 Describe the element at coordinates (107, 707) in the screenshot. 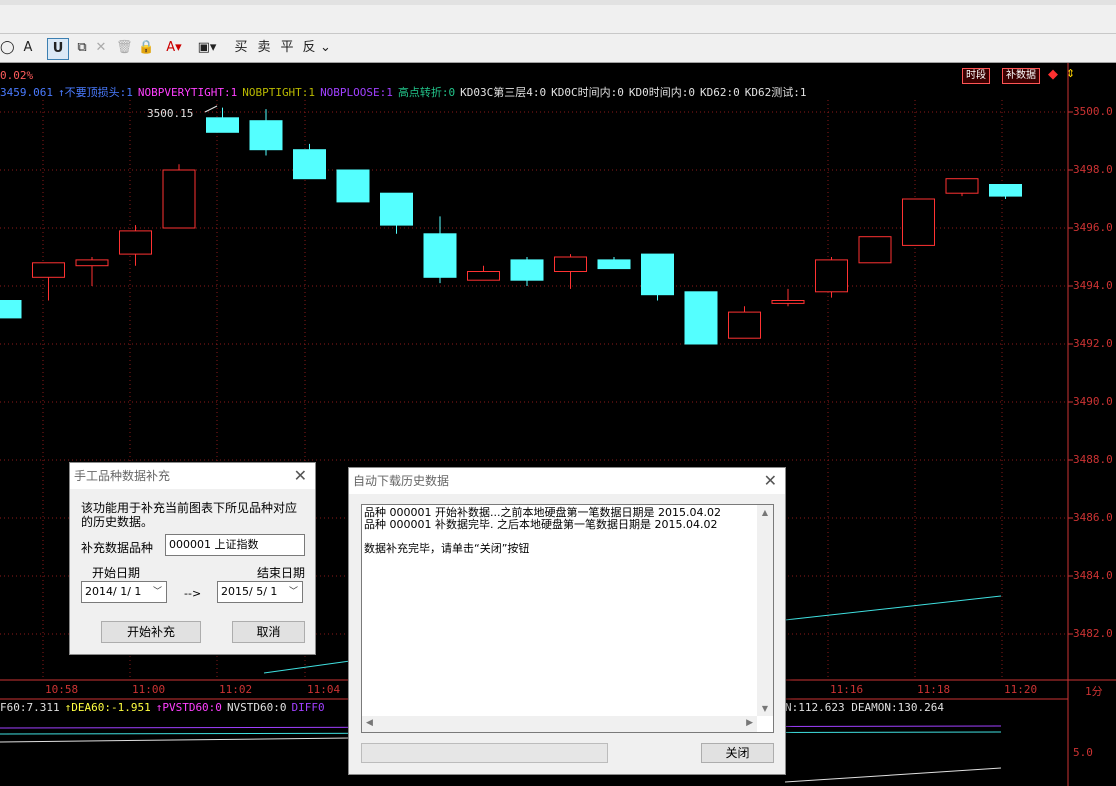

I see `indicator-value: ↑DEA60:-1.951` at that location.